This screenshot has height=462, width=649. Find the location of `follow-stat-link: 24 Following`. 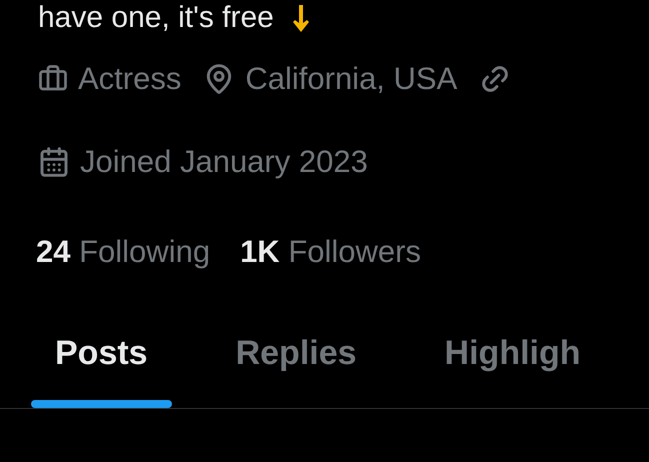

follow-stat-link: 24 Following is located at coordinates (123, 252).